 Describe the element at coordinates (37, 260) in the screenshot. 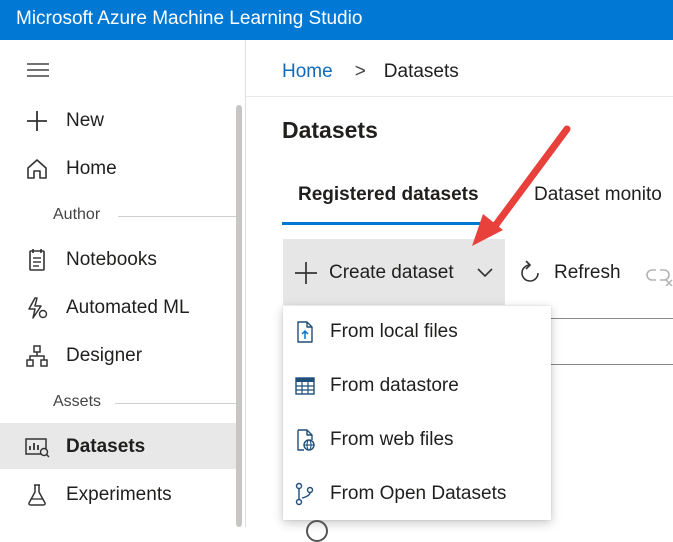

I see `notebook-icon` at that location.